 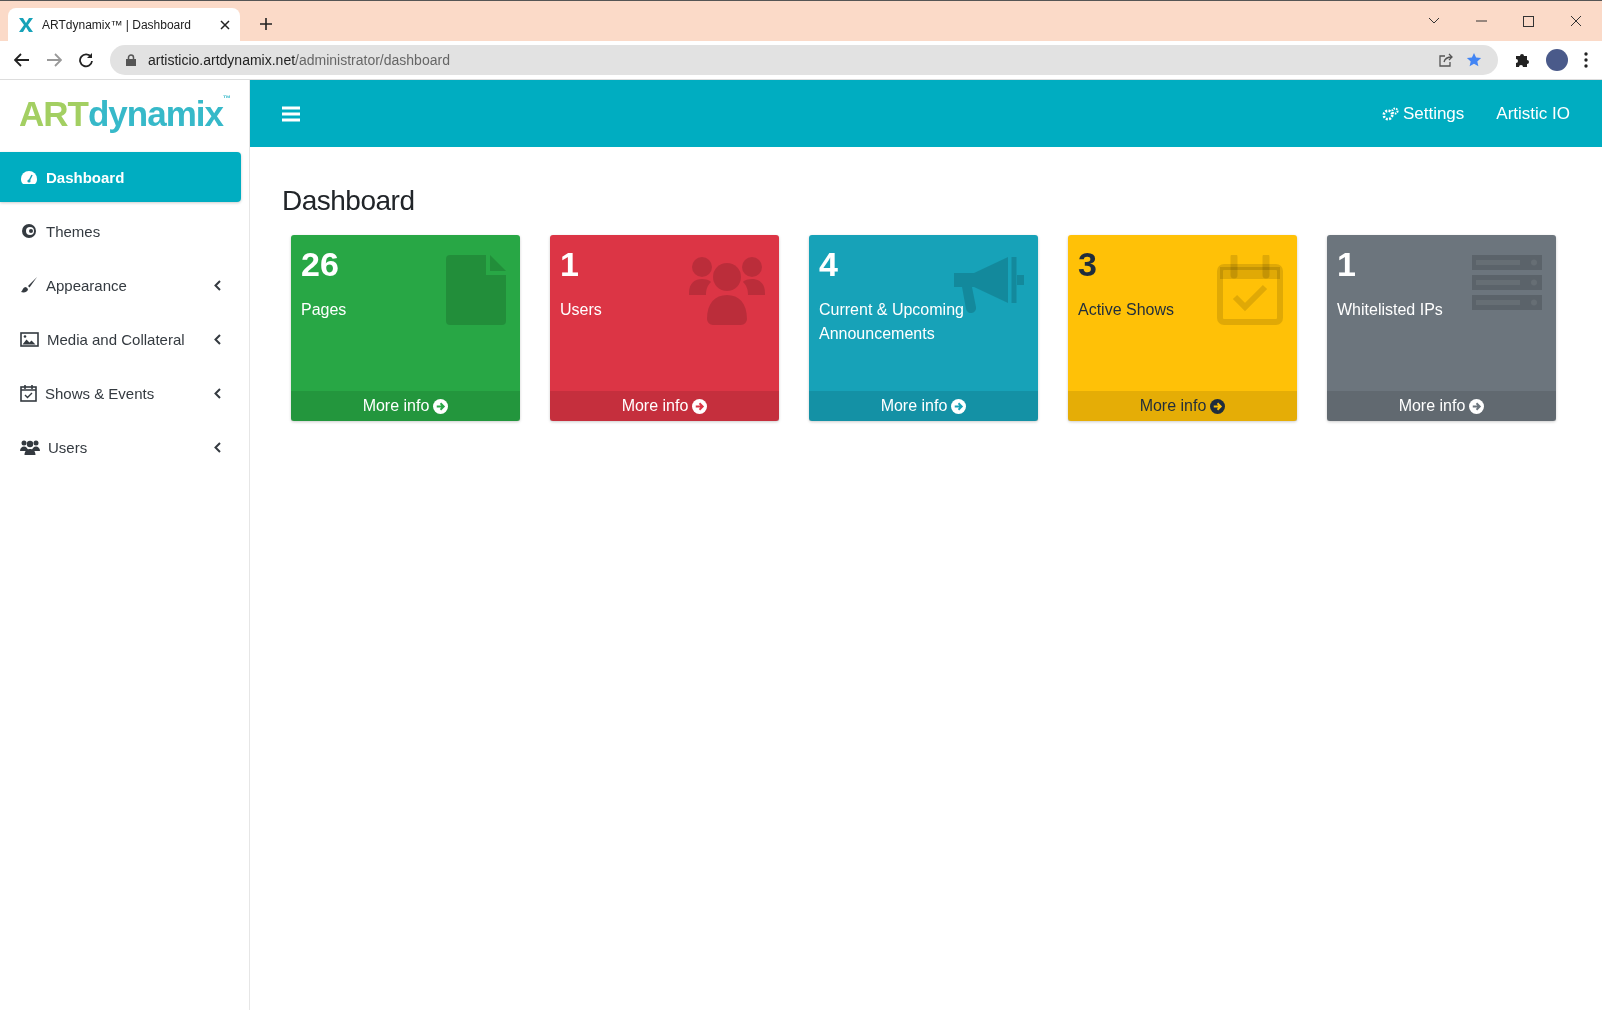 What do you see at coordinates (892, 322) in the screenshot?
I see `stat-label: Current & Upcoming Announcements` at bounding box center [892, 322].